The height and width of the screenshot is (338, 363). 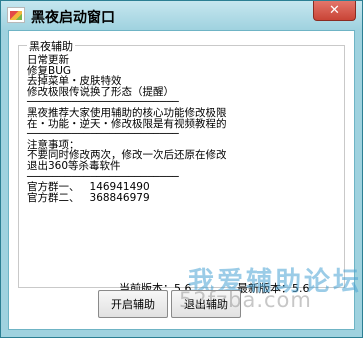 What do you see at coordinates (73, 18) in the screenshot?
I see `window-title: 黑夜启动窗口` at bounding box center [73, 18].